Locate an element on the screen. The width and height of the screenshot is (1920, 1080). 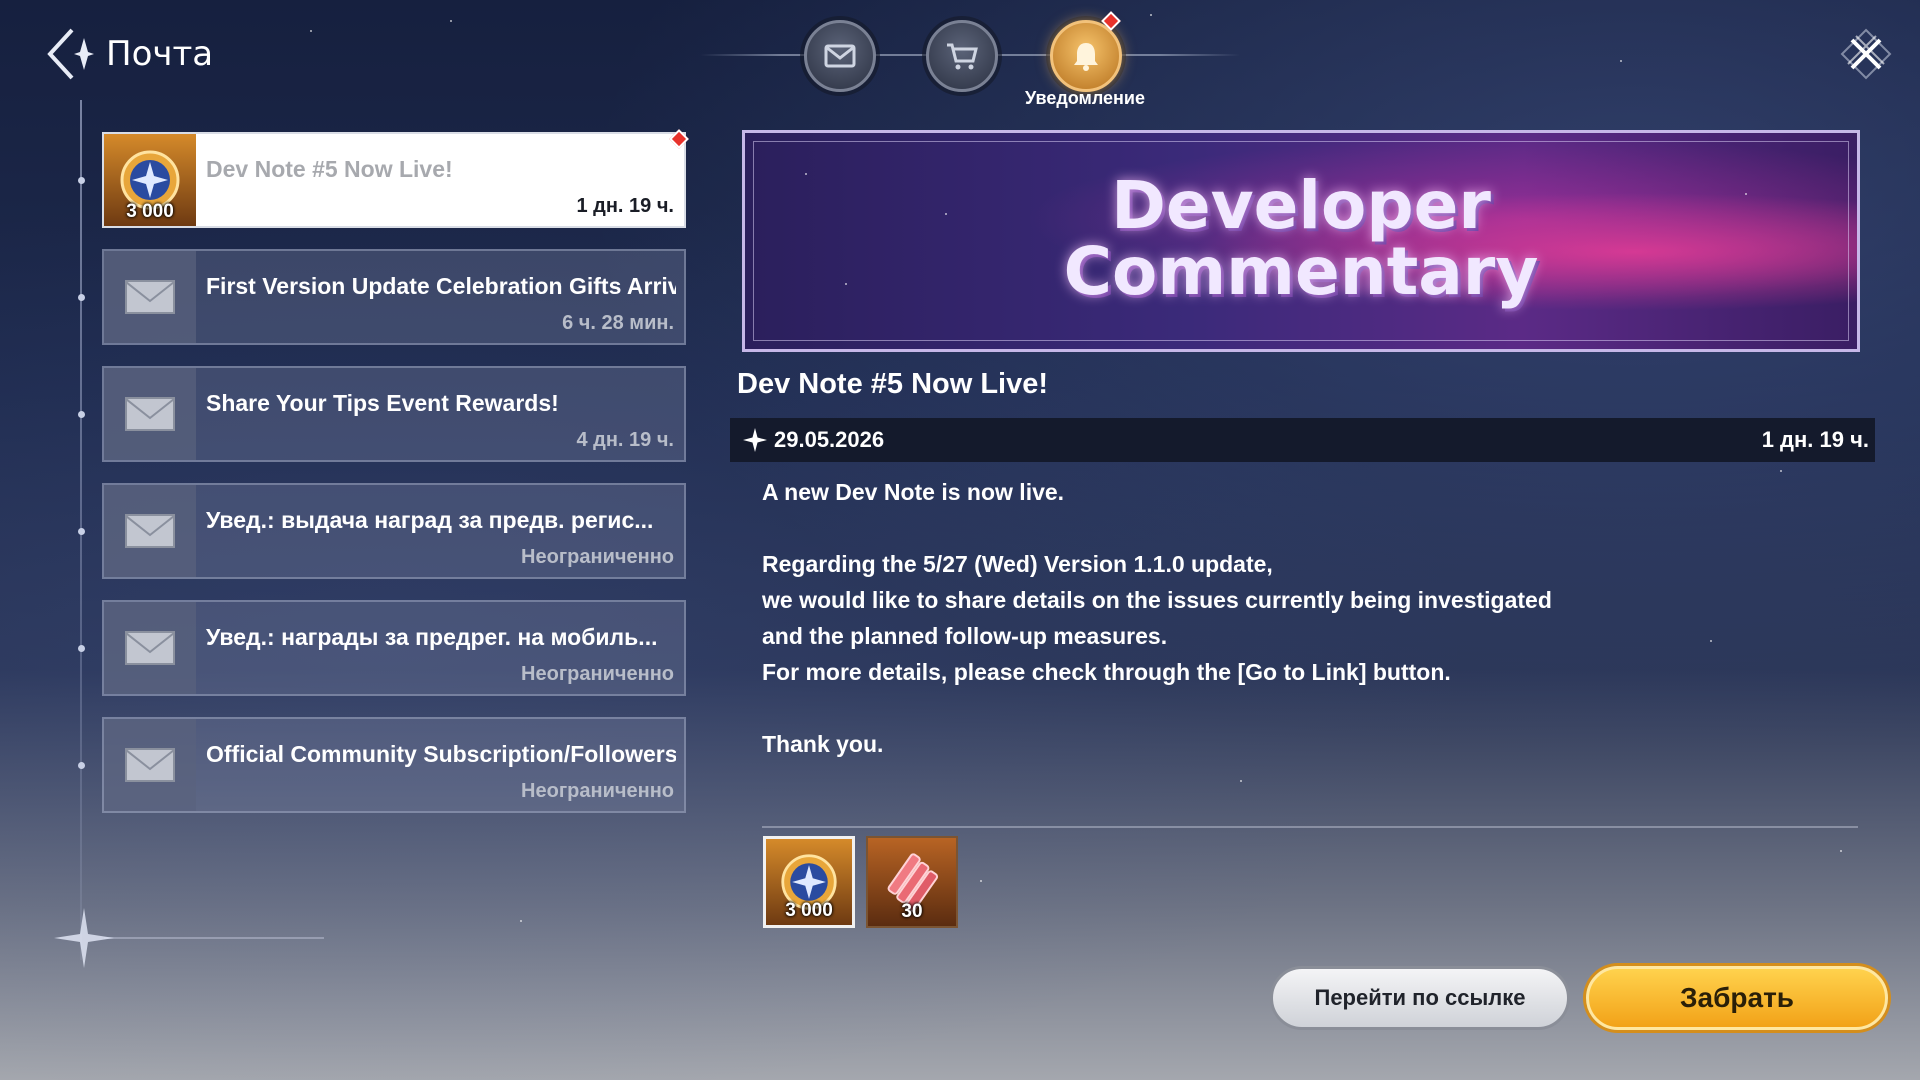
page-title: Почта is located at coordinates (160, 54).